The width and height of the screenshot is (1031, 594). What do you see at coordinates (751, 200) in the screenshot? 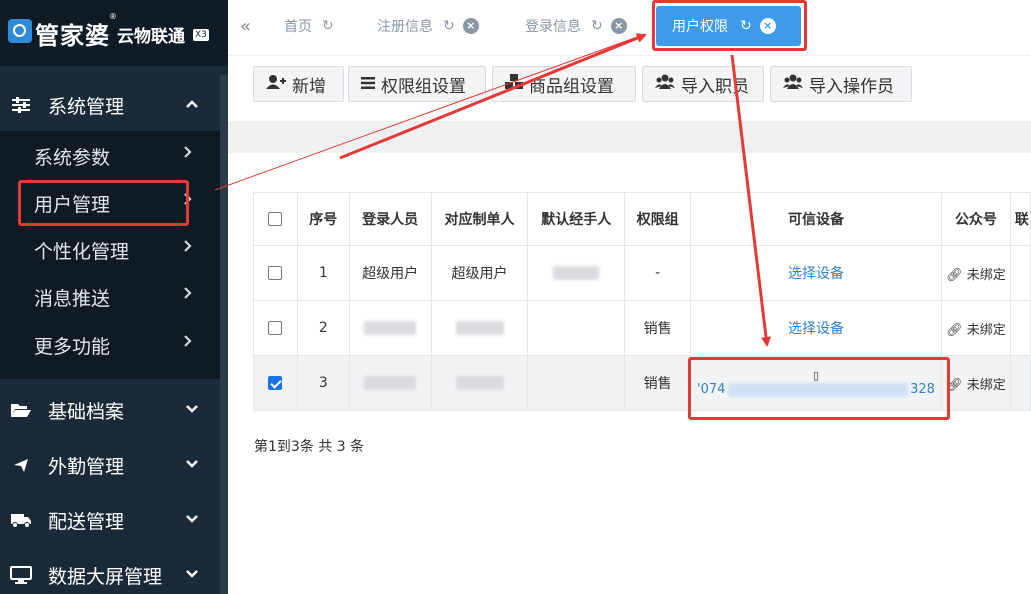
I see `arrow-to-trusted-device` at bounding box center [751, 200].